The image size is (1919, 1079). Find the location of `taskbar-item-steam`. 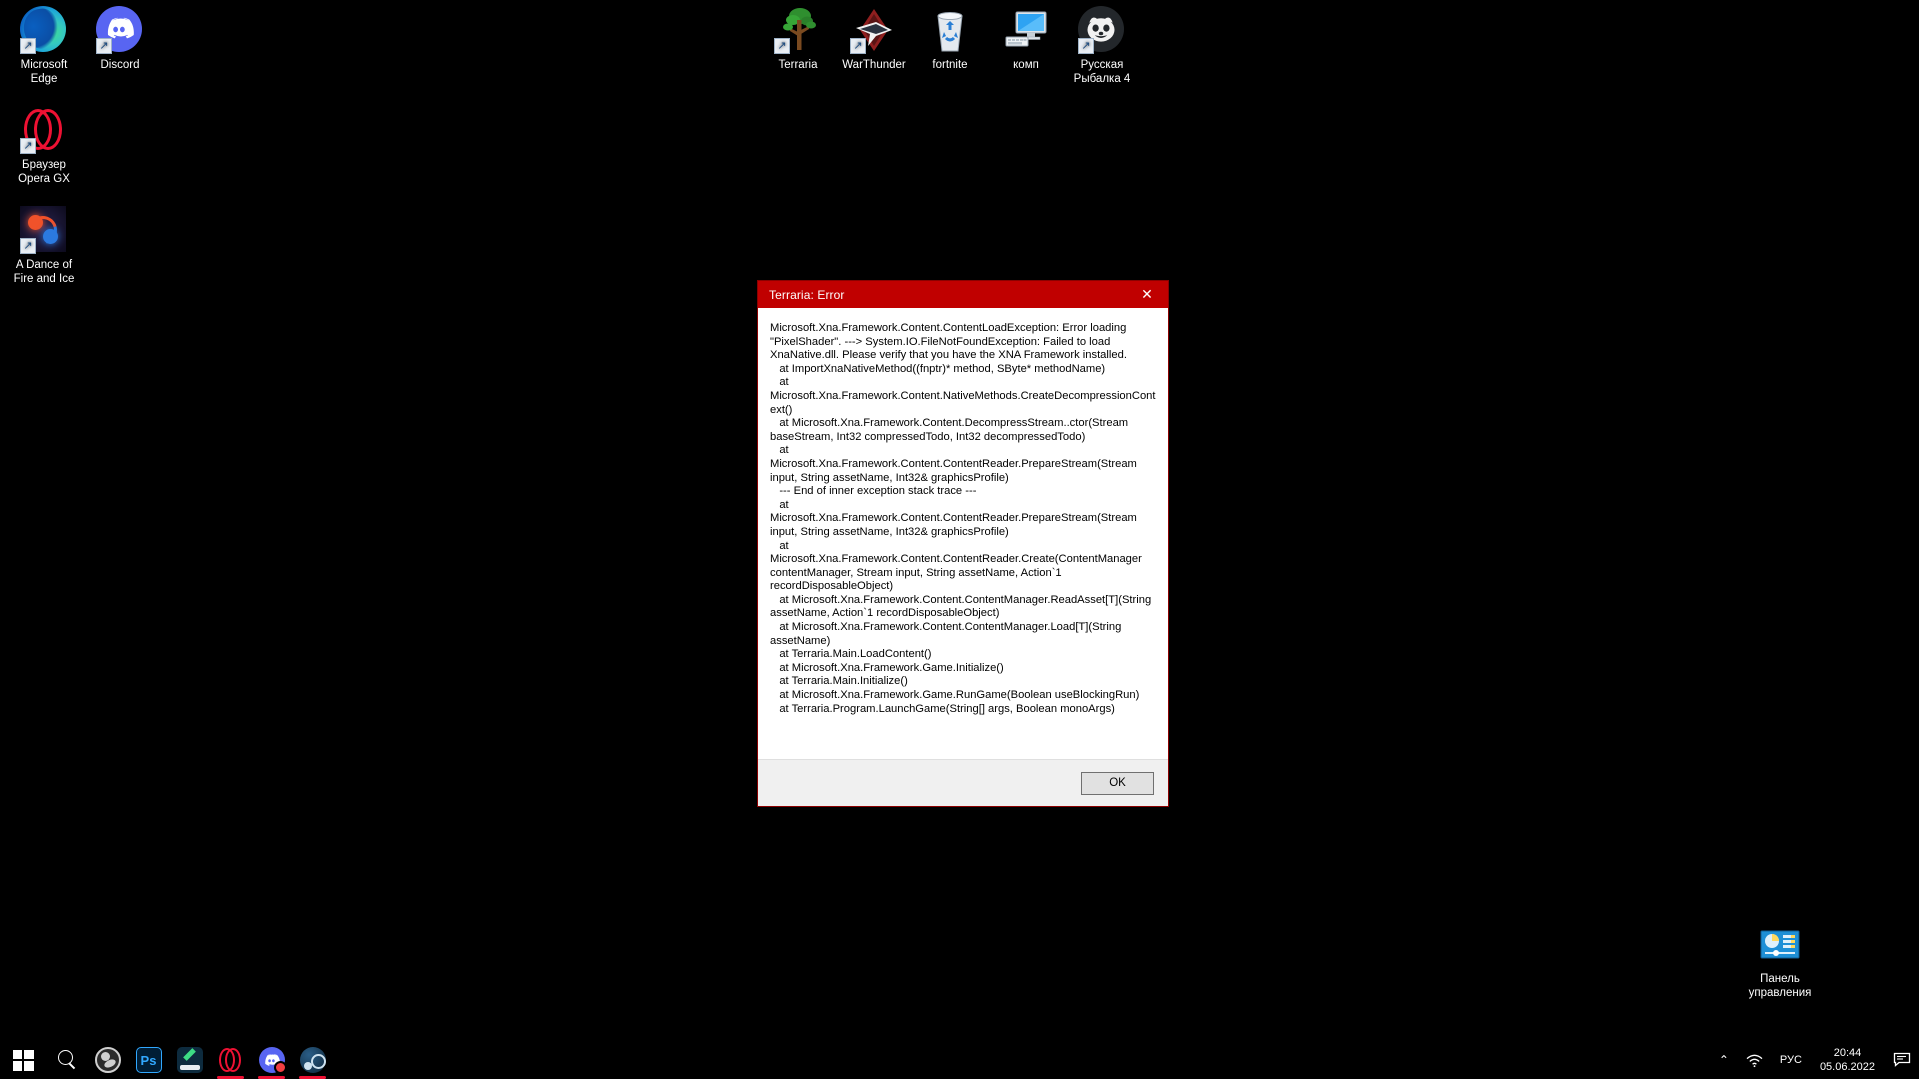

taskbar-item-steam is located at coordinates (312, 1060).